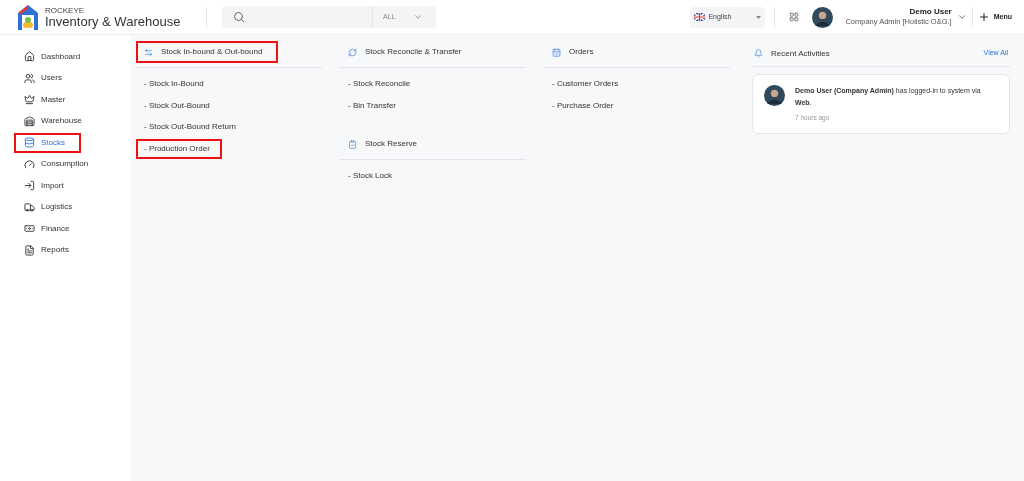 Image resolution: width=1024 pixels, height=481 pixels. Describe the element at coordinates (583, 105) in the screenshot. I see `submenu-link: - Purchase Order` at that location.